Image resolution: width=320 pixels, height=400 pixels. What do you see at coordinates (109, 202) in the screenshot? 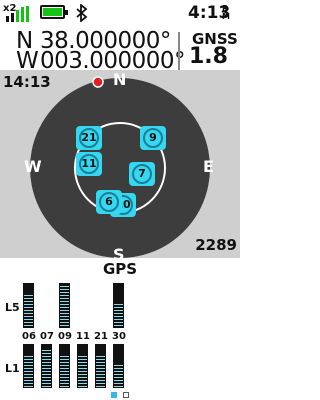
I see `satellite-marker: 6` at bounding box center [109, 202].